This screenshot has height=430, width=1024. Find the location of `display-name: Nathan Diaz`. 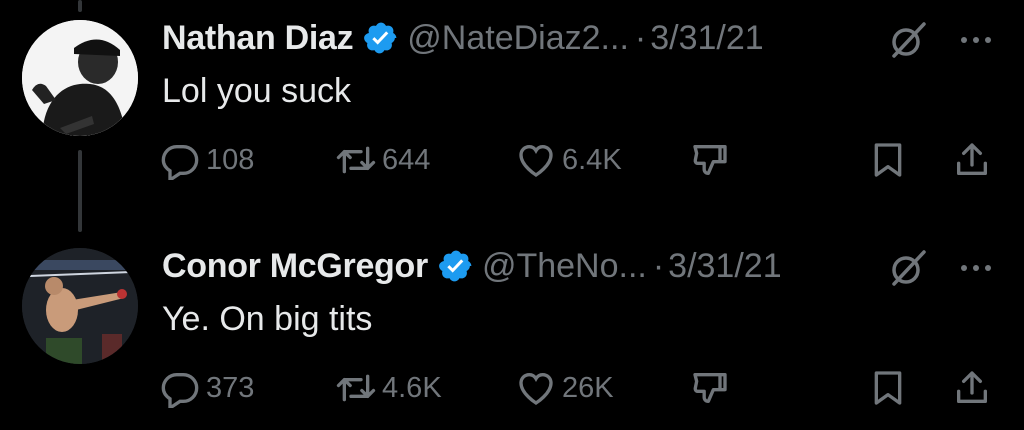

display-name: Nathan Diaz is located at coordinates (258, 38).